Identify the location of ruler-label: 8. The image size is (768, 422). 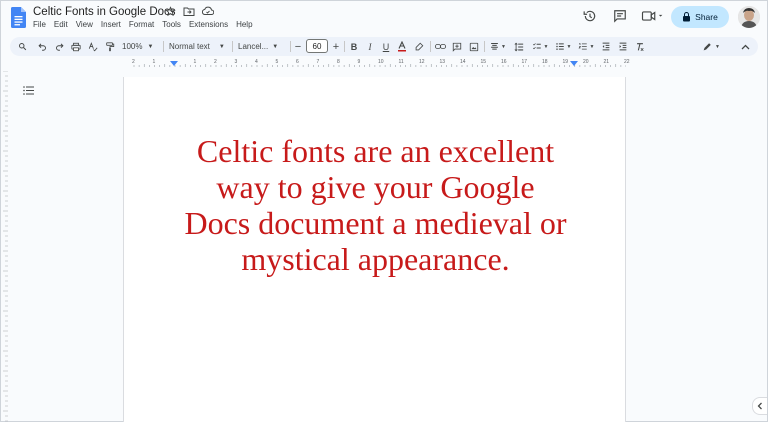
(338, 62).